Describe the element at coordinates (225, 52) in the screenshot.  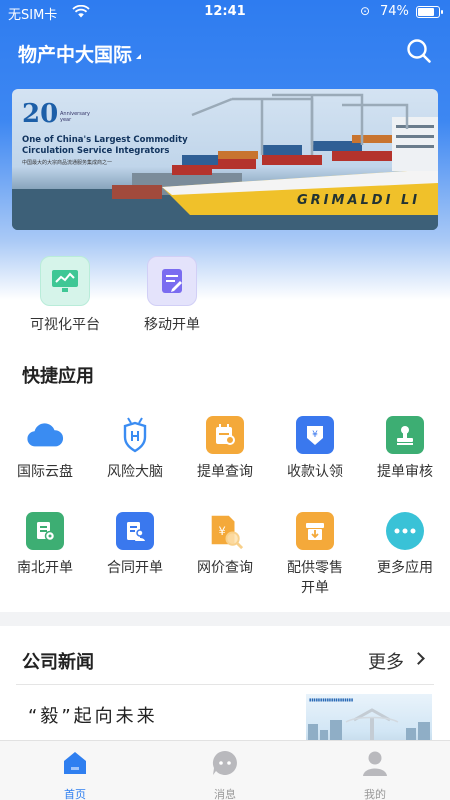
I see `app-header: 物产中大国际` at that location.